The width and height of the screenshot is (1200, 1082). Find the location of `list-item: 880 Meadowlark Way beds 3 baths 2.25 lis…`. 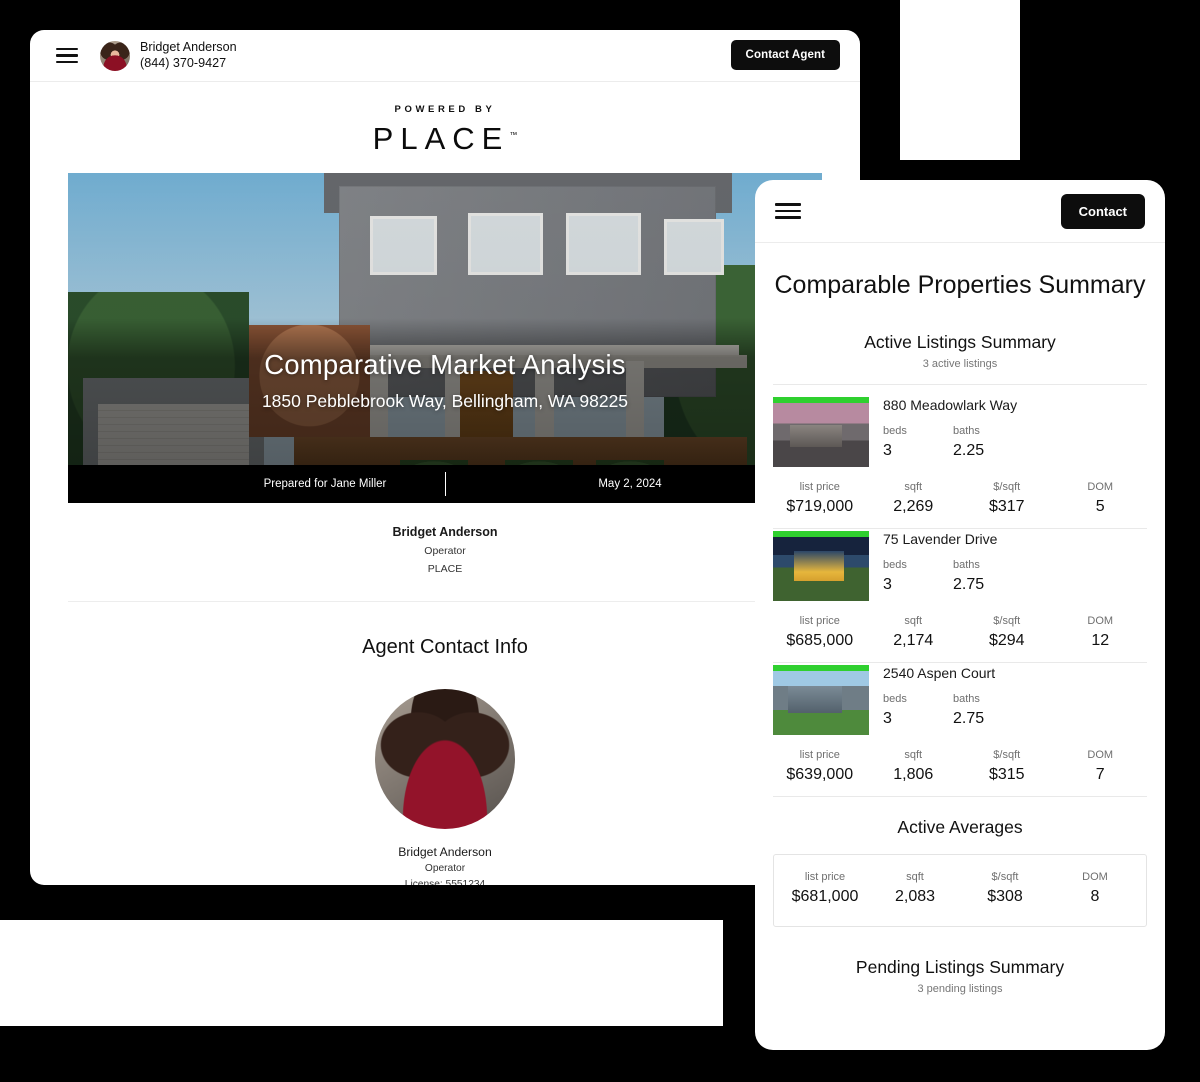

list-item: 880 Meadowlark Way beds 3 baths 2.25 lis… is located at coordinates (960, 456).